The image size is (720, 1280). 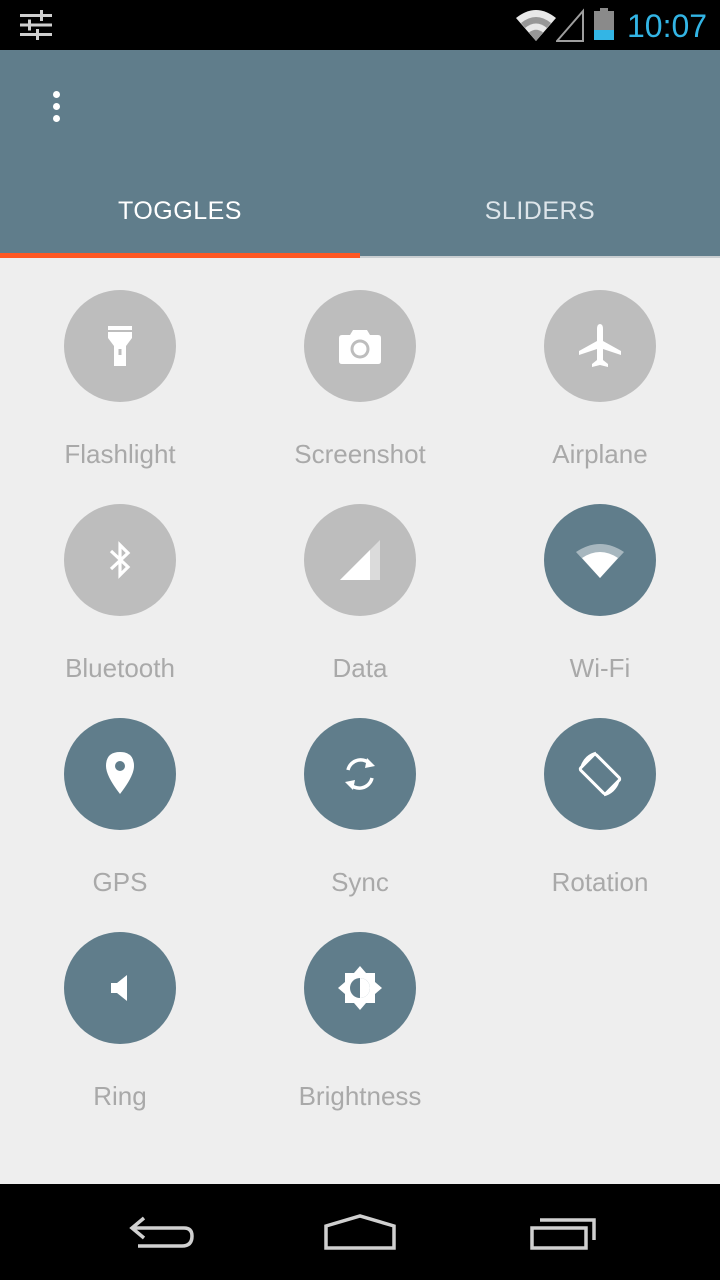 What do you see at coordinates (120, 454) in the screenshot?
I see `toggle-label: Flashlight` at bounding box center [120, 454].